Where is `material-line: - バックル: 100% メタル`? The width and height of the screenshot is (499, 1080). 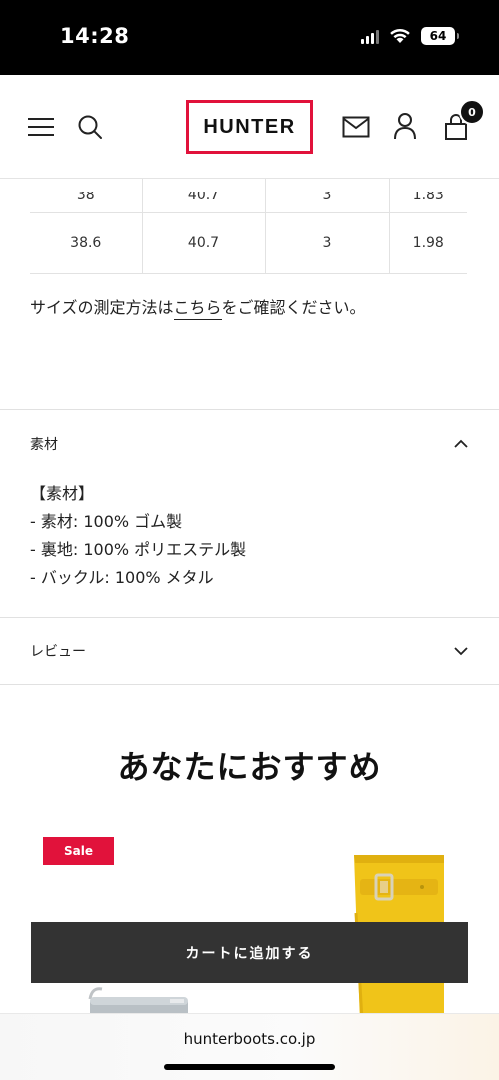
material-line: - バックル: 100% メタル is located at coordinates (122, 577).